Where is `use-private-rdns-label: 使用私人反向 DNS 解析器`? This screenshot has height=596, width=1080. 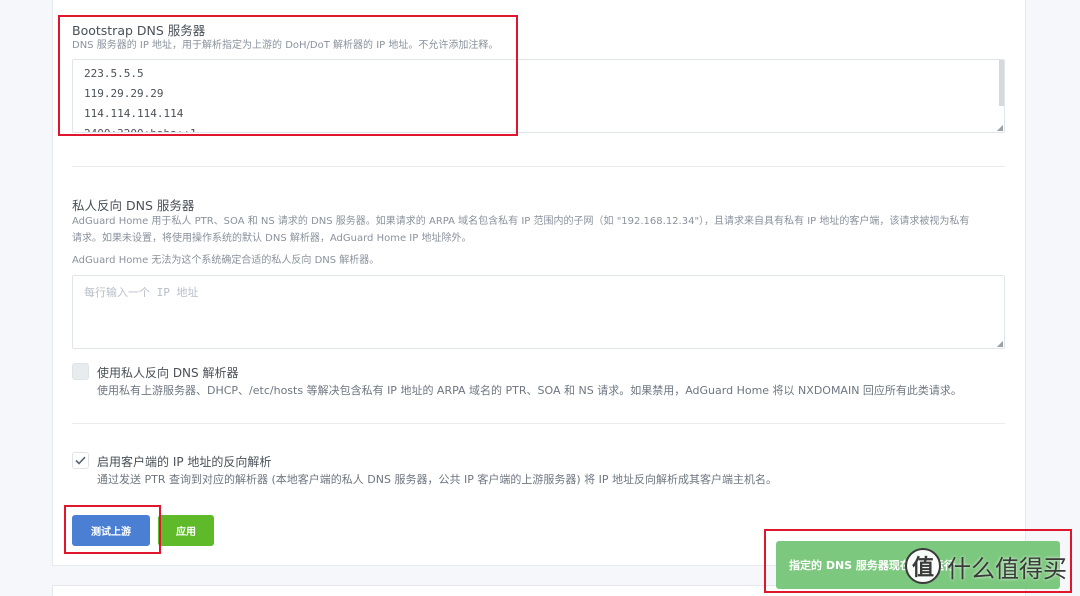 use-private-rdns-label: 使用私人反向 DNS 解析器 is located at coordinates (168, 373).